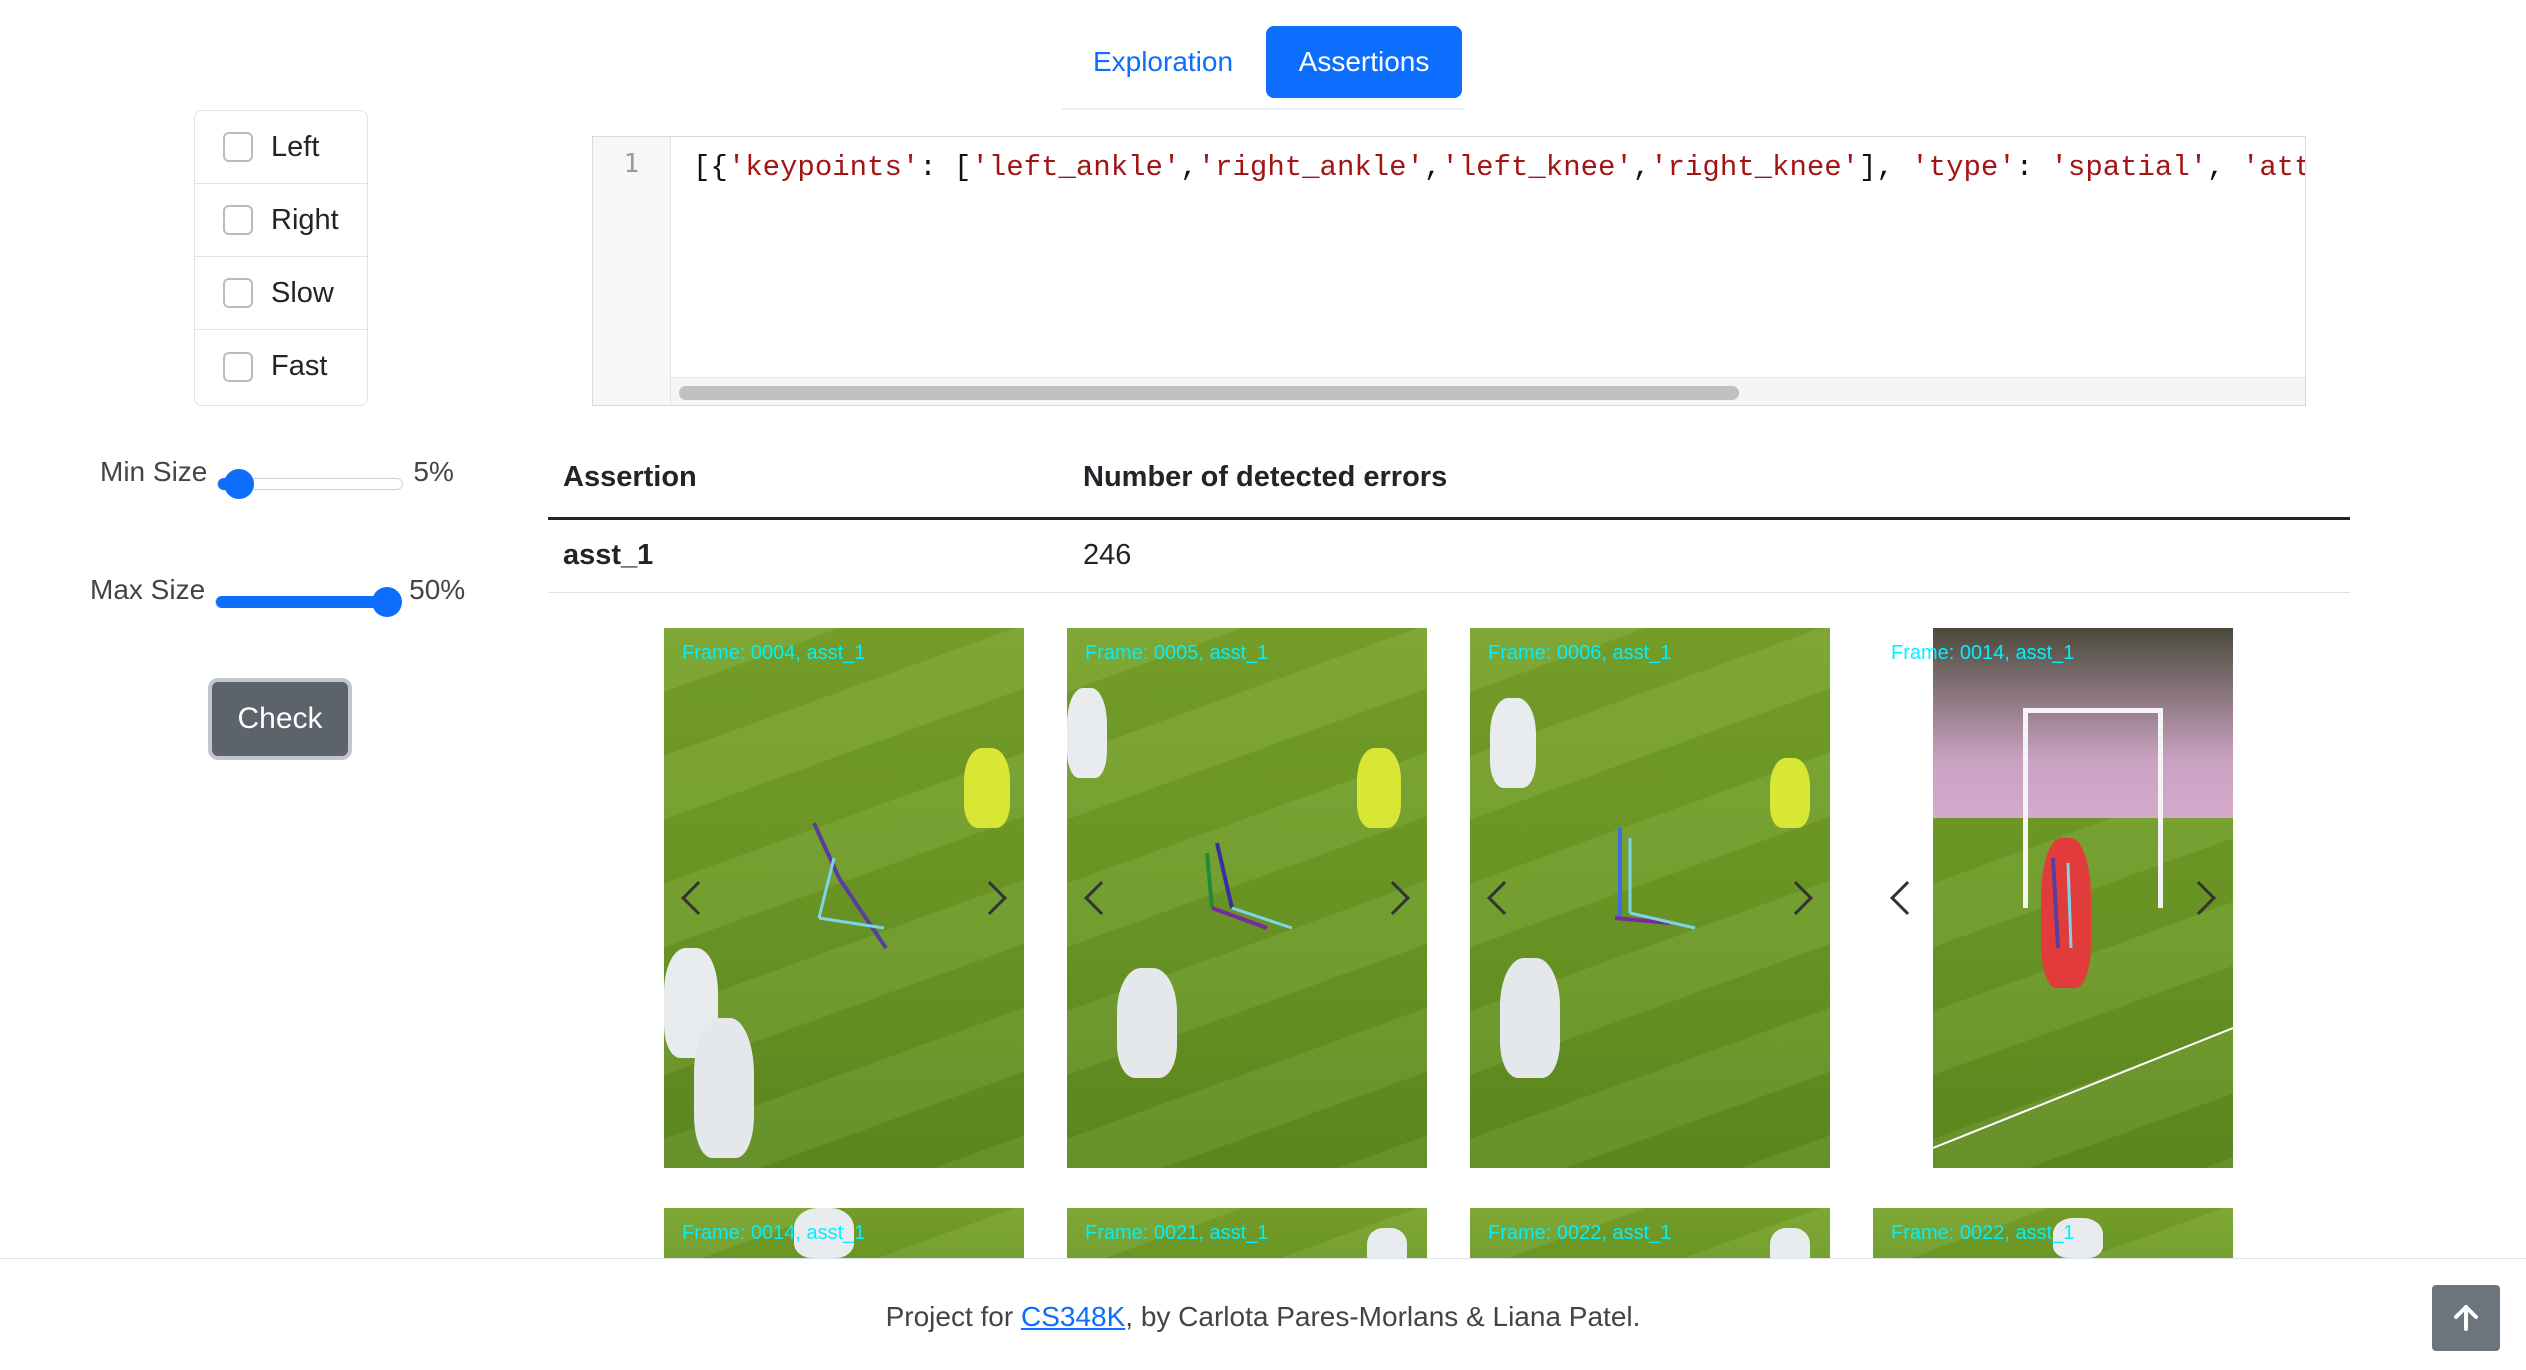  Describe the element at coordinates (2033, 167) in the screenshot. I see `code-token: :` at that location.